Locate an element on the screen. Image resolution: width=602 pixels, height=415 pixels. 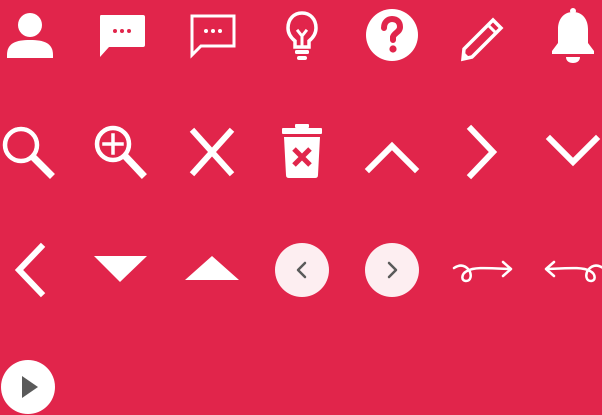
previous-button-icon is located at coordinates (302, 270).